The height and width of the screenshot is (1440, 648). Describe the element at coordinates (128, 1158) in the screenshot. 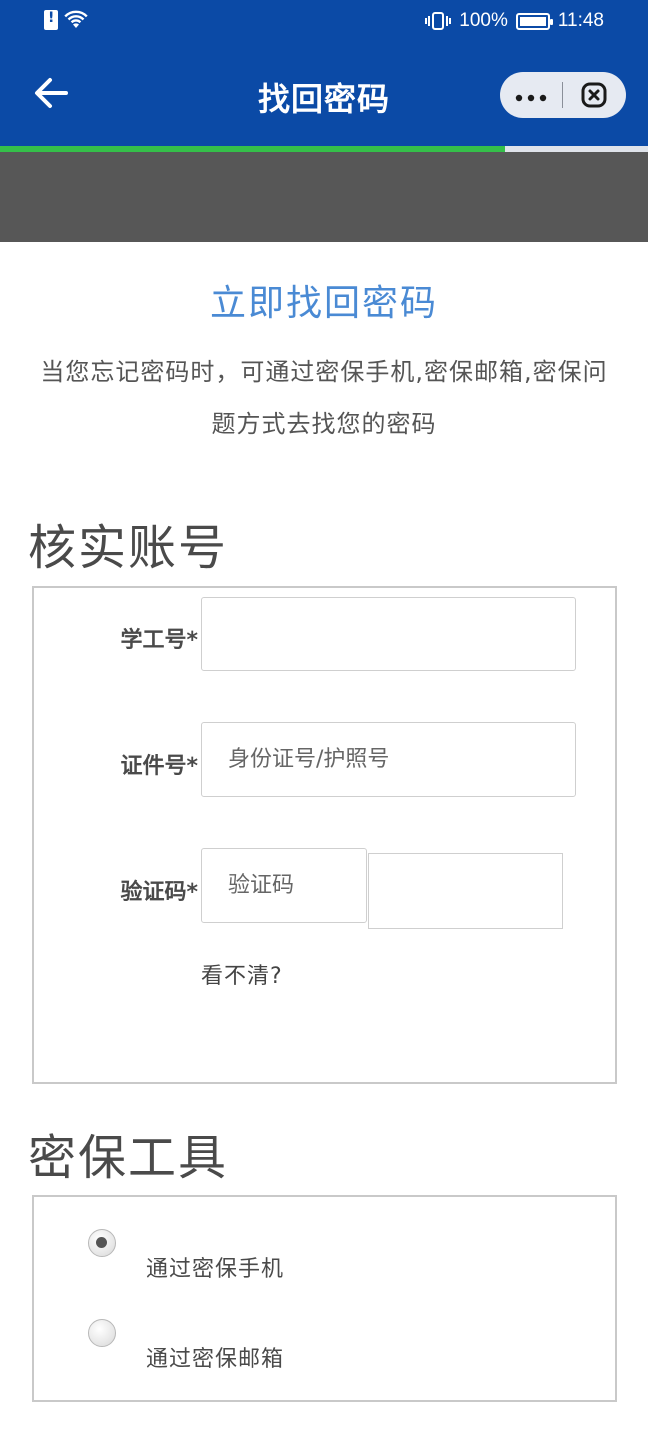

I see `security-tools-title: 密保工具` at that location.